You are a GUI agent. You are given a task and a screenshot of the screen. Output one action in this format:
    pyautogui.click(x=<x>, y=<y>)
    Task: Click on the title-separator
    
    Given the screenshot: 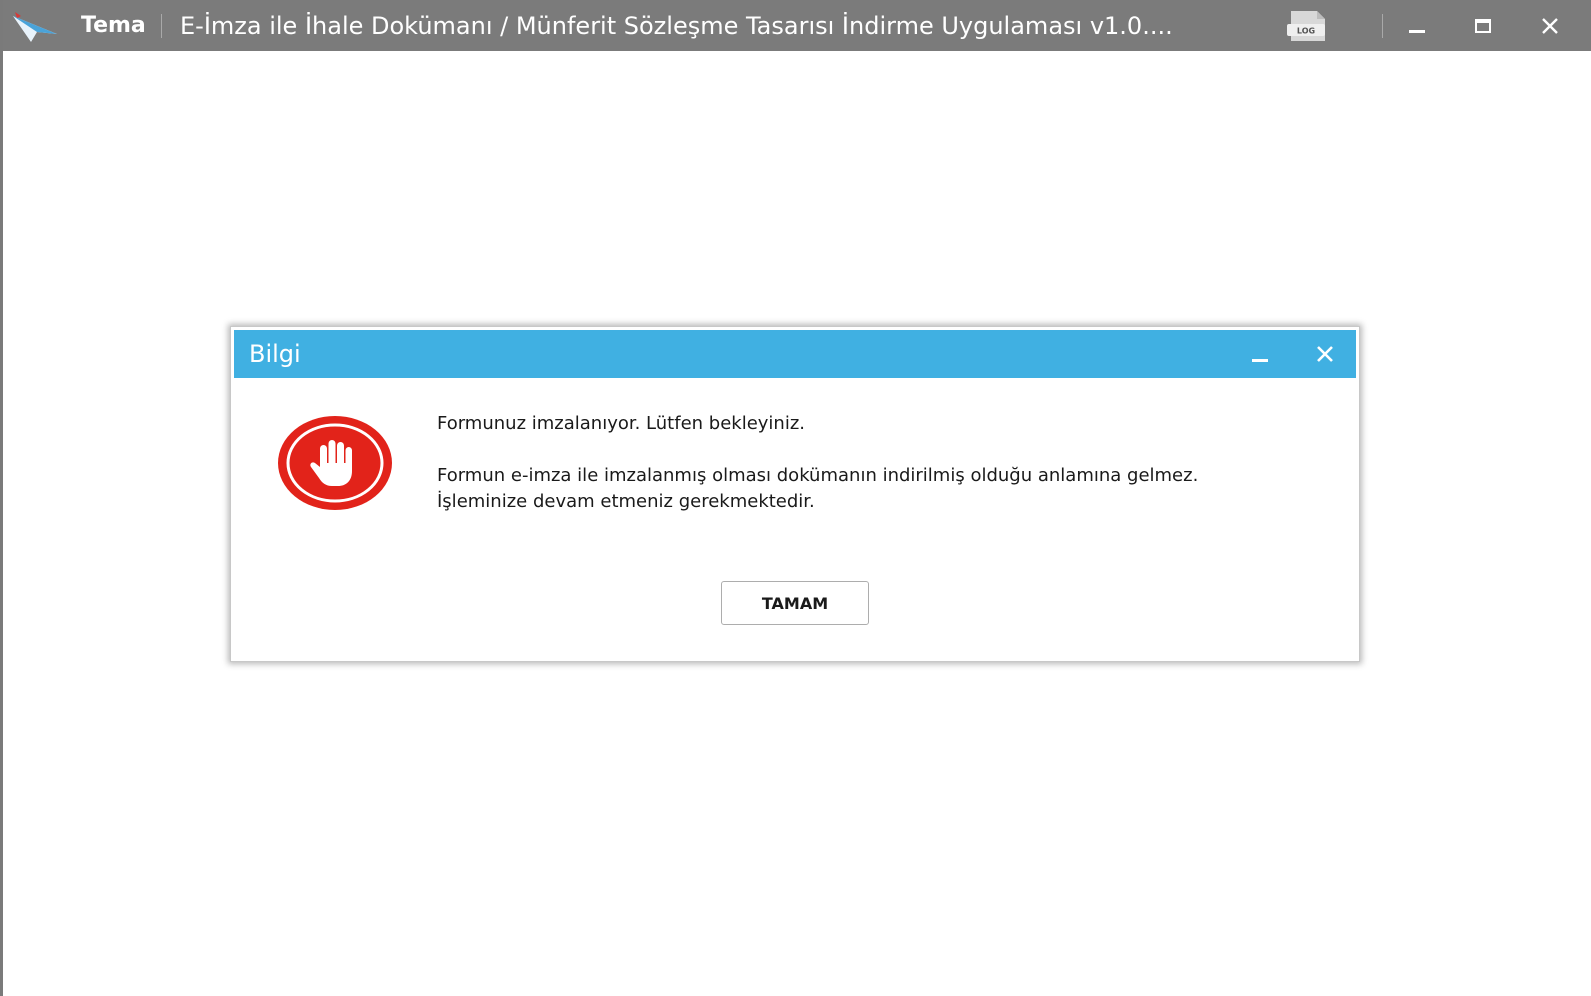 What is the action you would take?
    pyautogui.click(x=161, y=26)
    